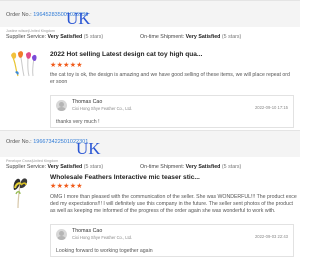 The width and height of the screenshot is (320, 259). Describe the element at coordinates (32, 161) in the screenshot. I see `buyer-location: Penelope Cross|United Kingdom` at that location.